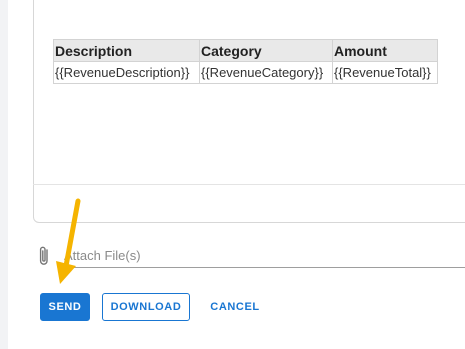 The width and height of the screenshot is (465, 349). I want to click on attach-field-underline, so click(263, 267).